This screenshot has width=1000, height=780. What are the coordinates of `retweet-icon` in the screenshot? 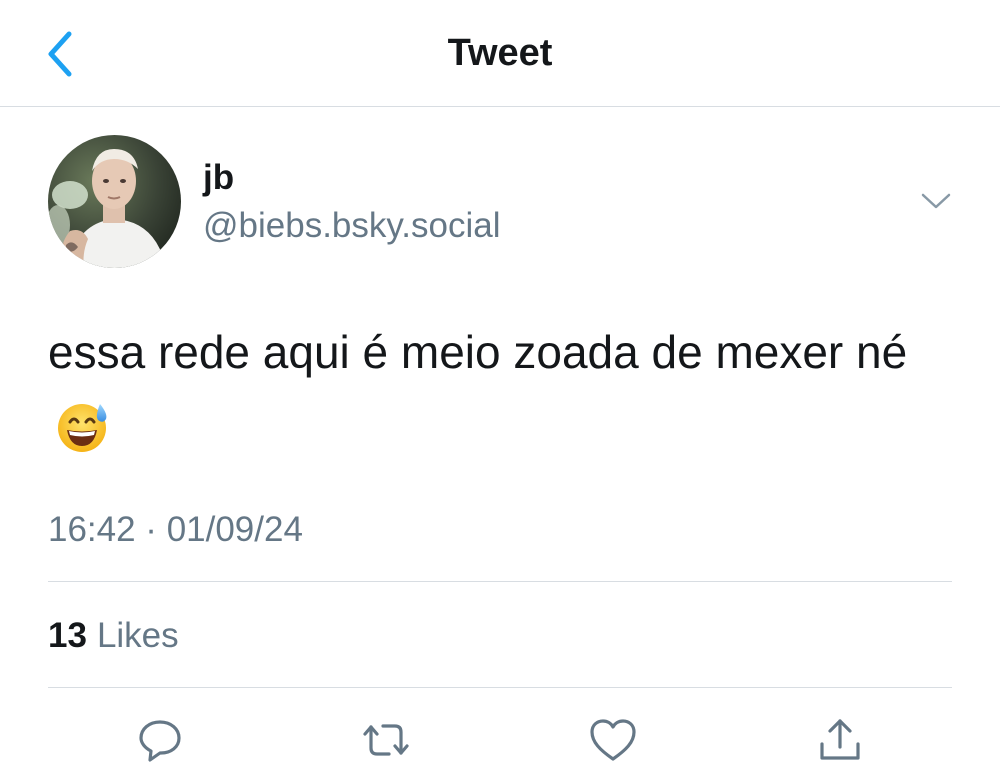 It's located at (386, 740).